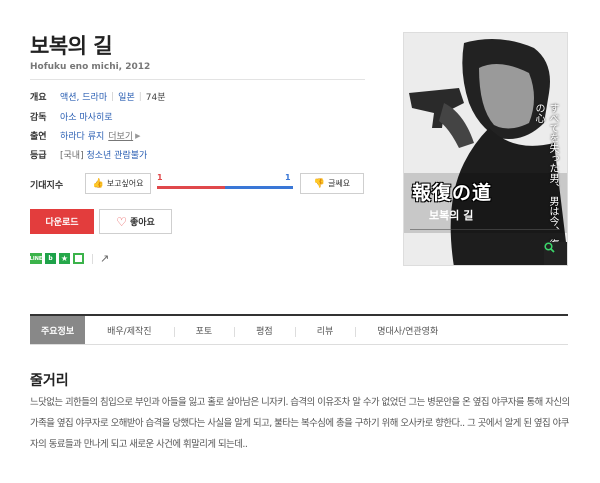 This screenshot has height=483, width=600. Describe the element at coordinates (38, 156) in the screenshot. I see `rating-label: 등급` at that location.